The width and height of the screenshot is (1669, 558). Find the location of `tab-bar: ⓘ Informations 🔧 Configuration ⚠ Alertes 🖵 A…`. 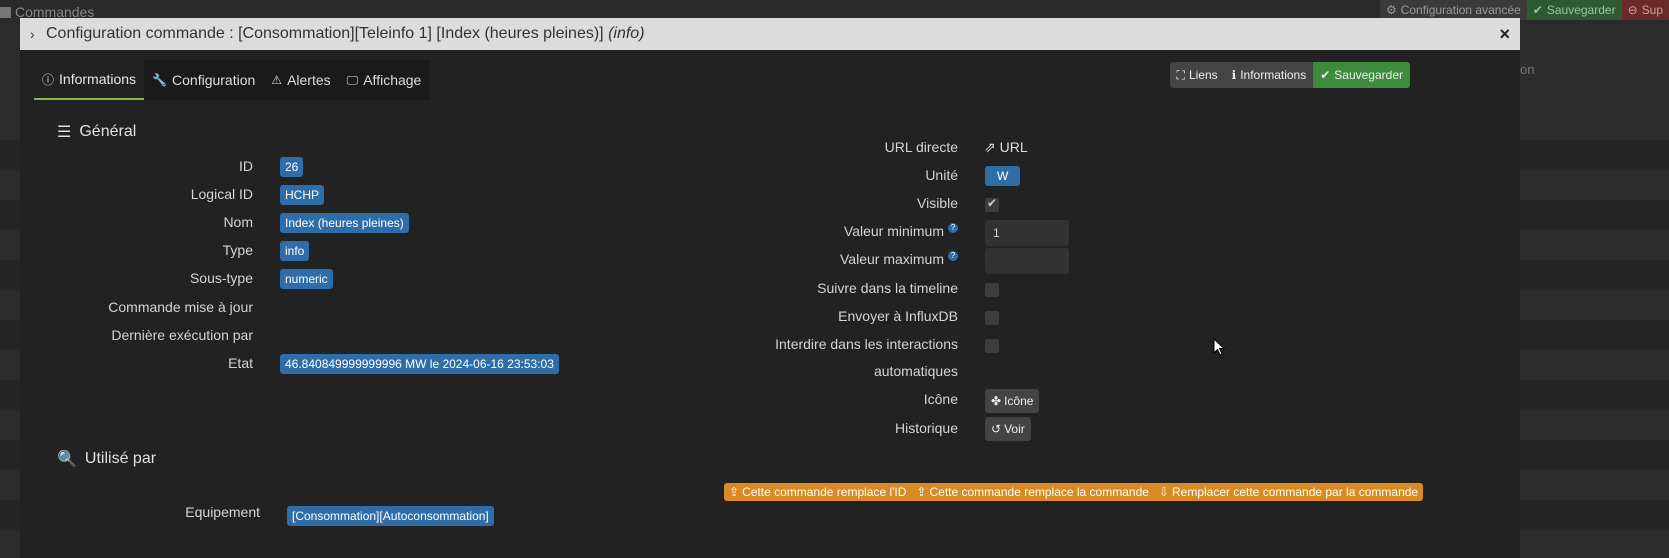

tab-bar: ⓘ Informations 🔧 Configuration ⚠ Alertes 🖵 A… is located at coordinates (232, 80).